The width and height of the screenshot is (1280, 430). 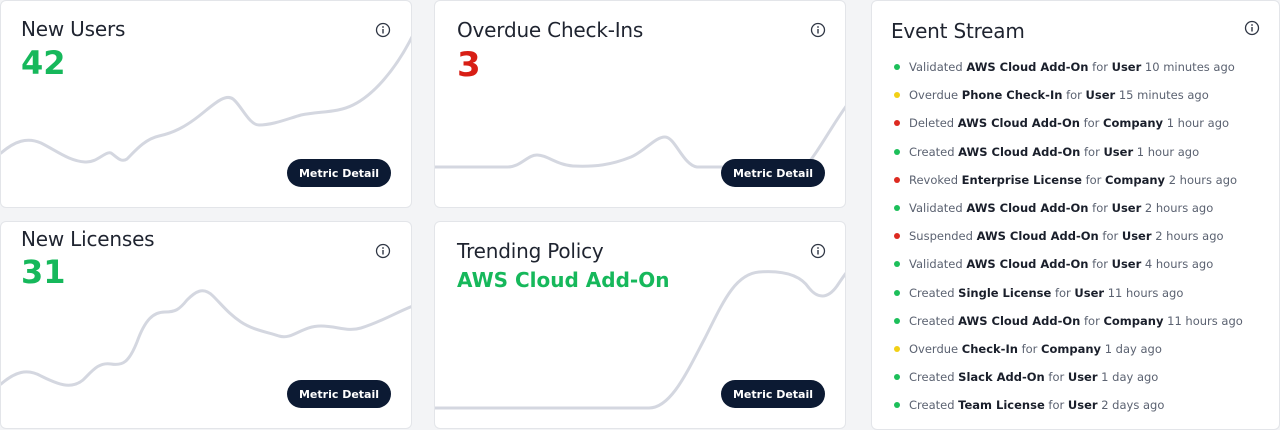 I want to click on event-item: Created Team License for User 2 days ago, so click(x=1068, y=405).